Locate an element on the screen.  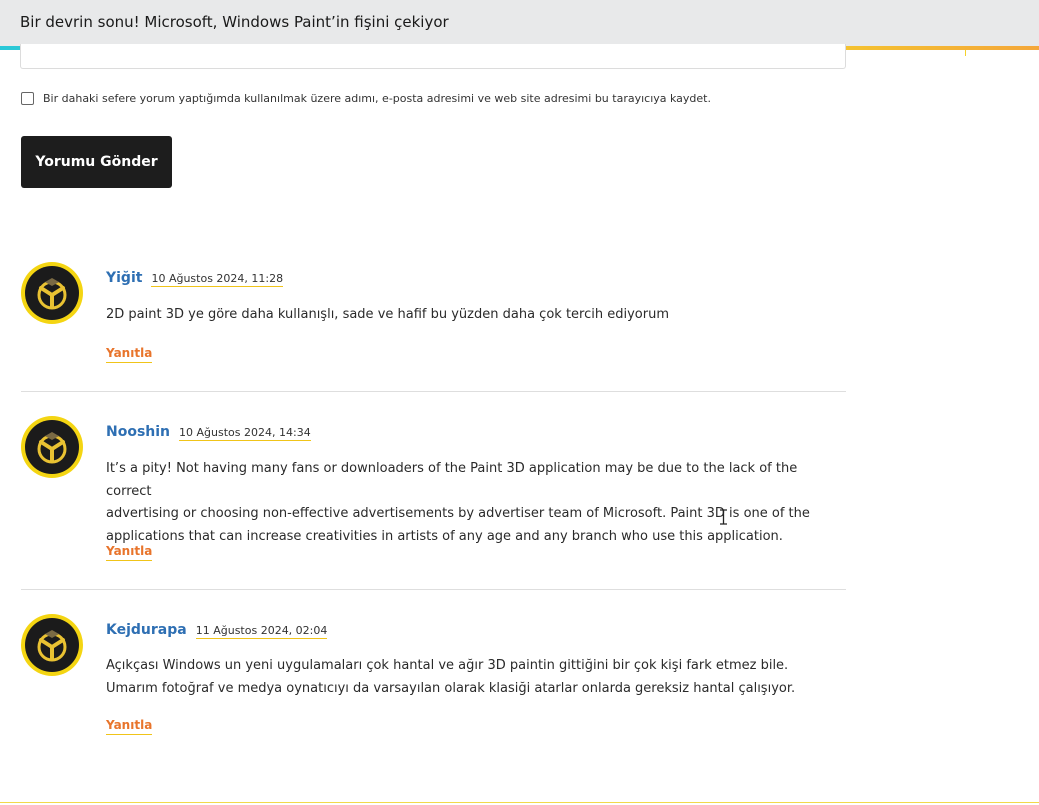
comment-author: Nooshin is located at coordinates (138, 432).